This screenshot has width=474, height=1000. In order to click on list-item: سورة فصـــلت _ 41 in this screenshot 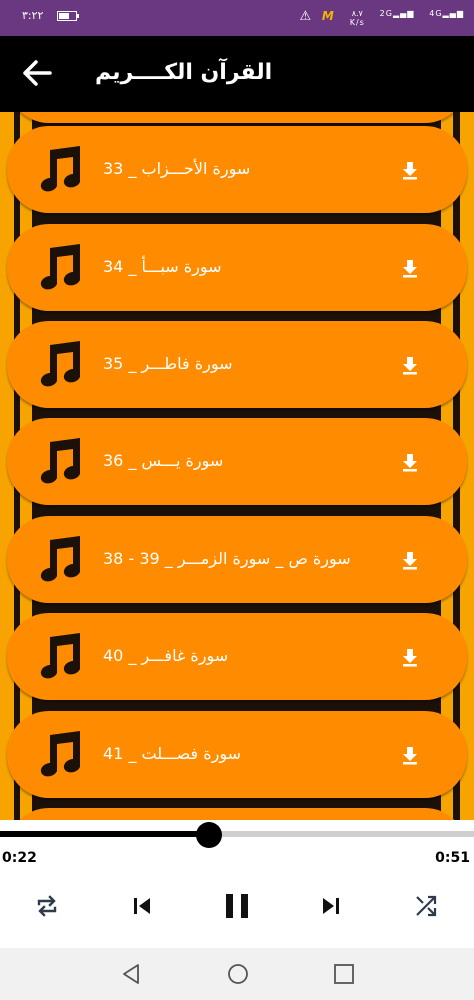, I will do `click(237, 754)`.